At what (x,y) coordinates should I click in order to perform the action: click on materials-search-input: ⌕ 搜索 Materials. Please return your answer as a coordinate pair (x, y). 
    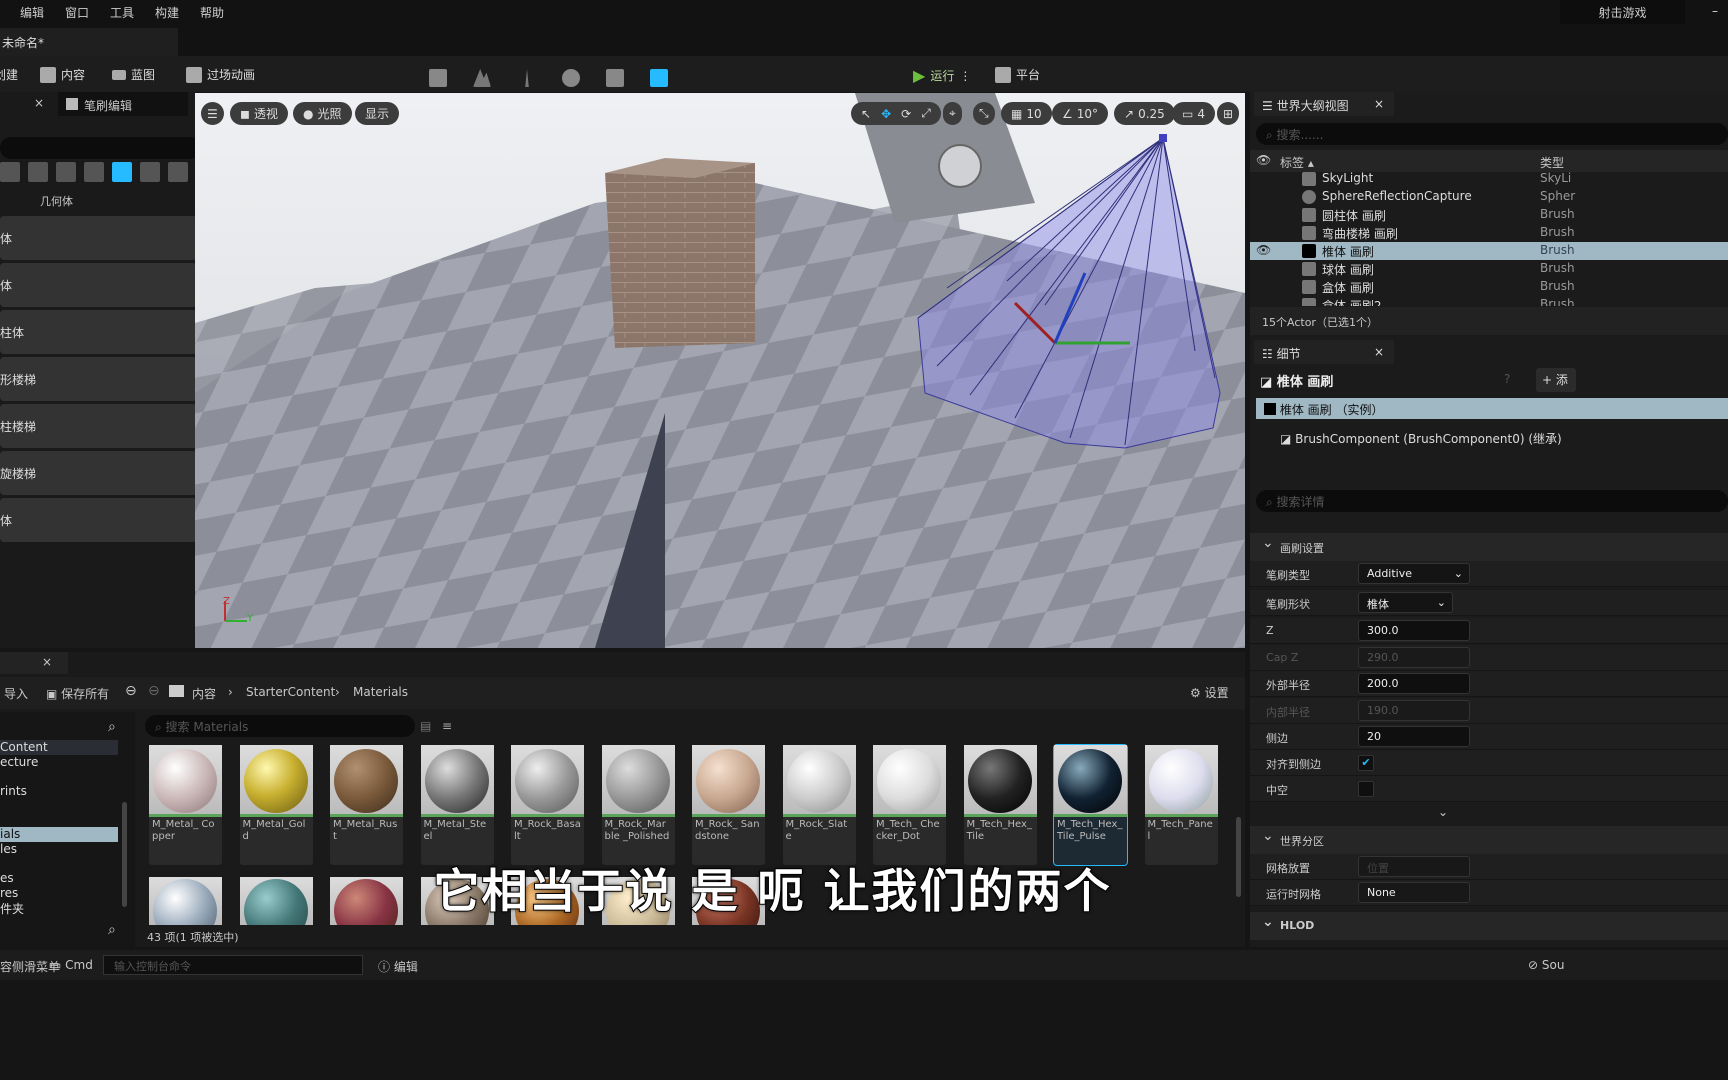
    Looking at the image, I should click on (280, 726).